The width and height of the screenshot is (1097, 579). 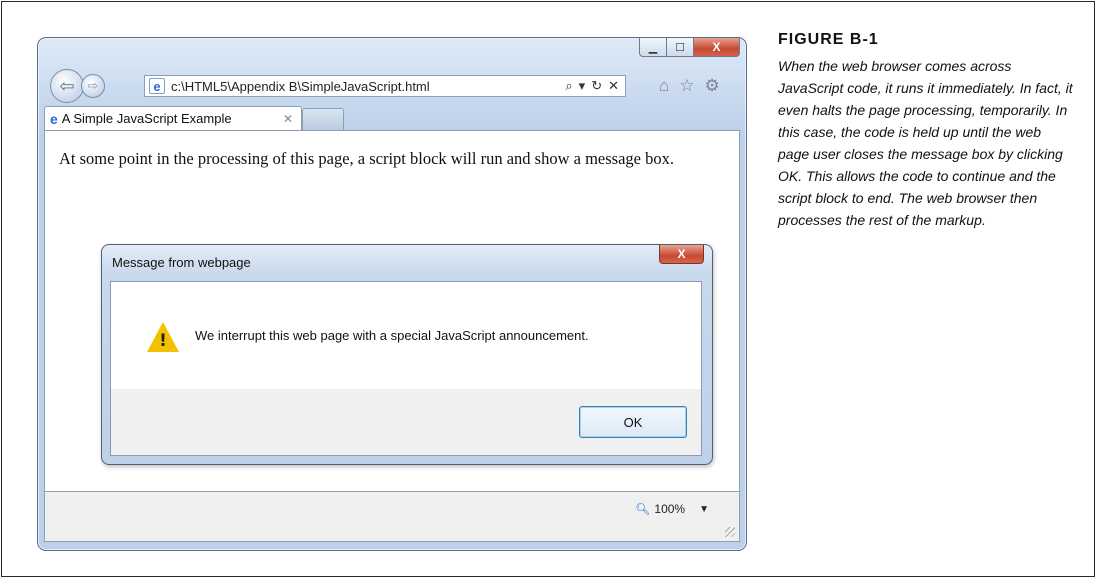 I want to click on zoom-level: 100%, so click(x=670, y=509).